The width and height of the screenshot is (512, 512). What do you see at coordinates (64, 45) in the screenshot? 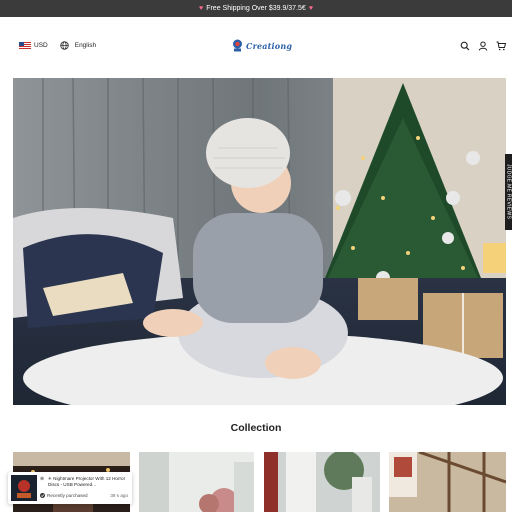
I see `globe-icon` at bounding box center [64, 45].